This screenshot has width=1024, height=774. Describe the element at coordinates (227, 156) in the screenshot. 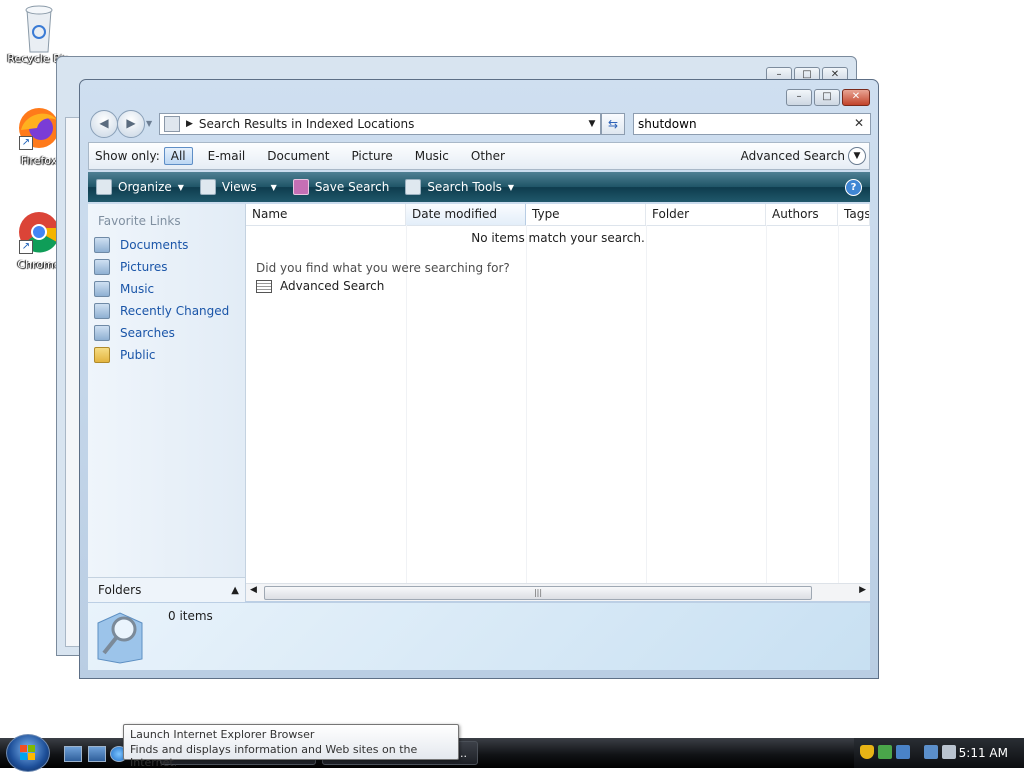

I see `filter-email: E-mail` at that location.